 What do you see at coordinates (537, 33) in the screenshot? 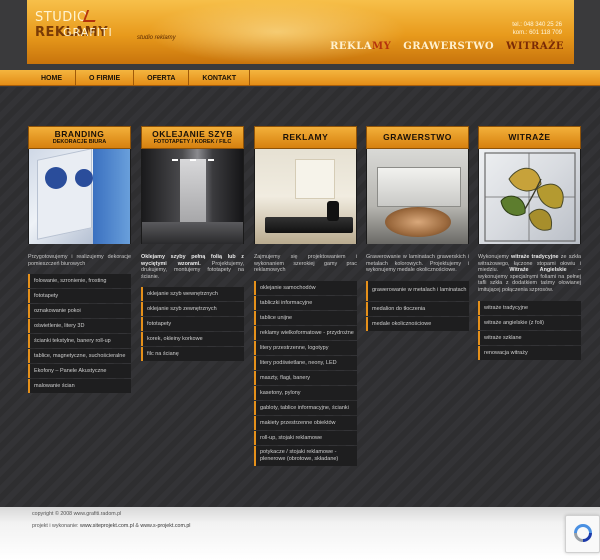
I see `contact-mobile: kom.: 601 118 709` at bounding box center [537, 33].